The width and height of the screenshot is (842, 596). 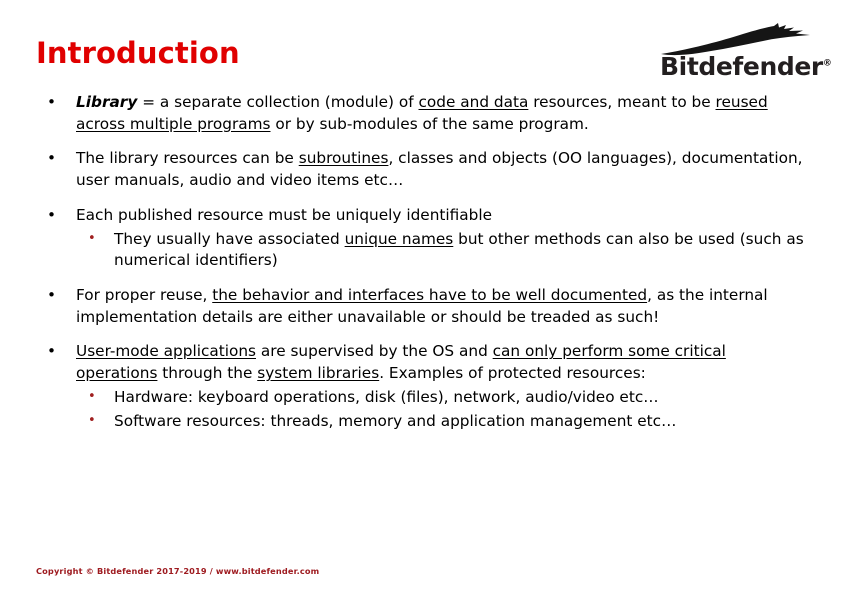 What do you see at coordinates (827, 63) in the screenshot?
I see `trademark-symbol: ®` at bounding box center [827, 63].